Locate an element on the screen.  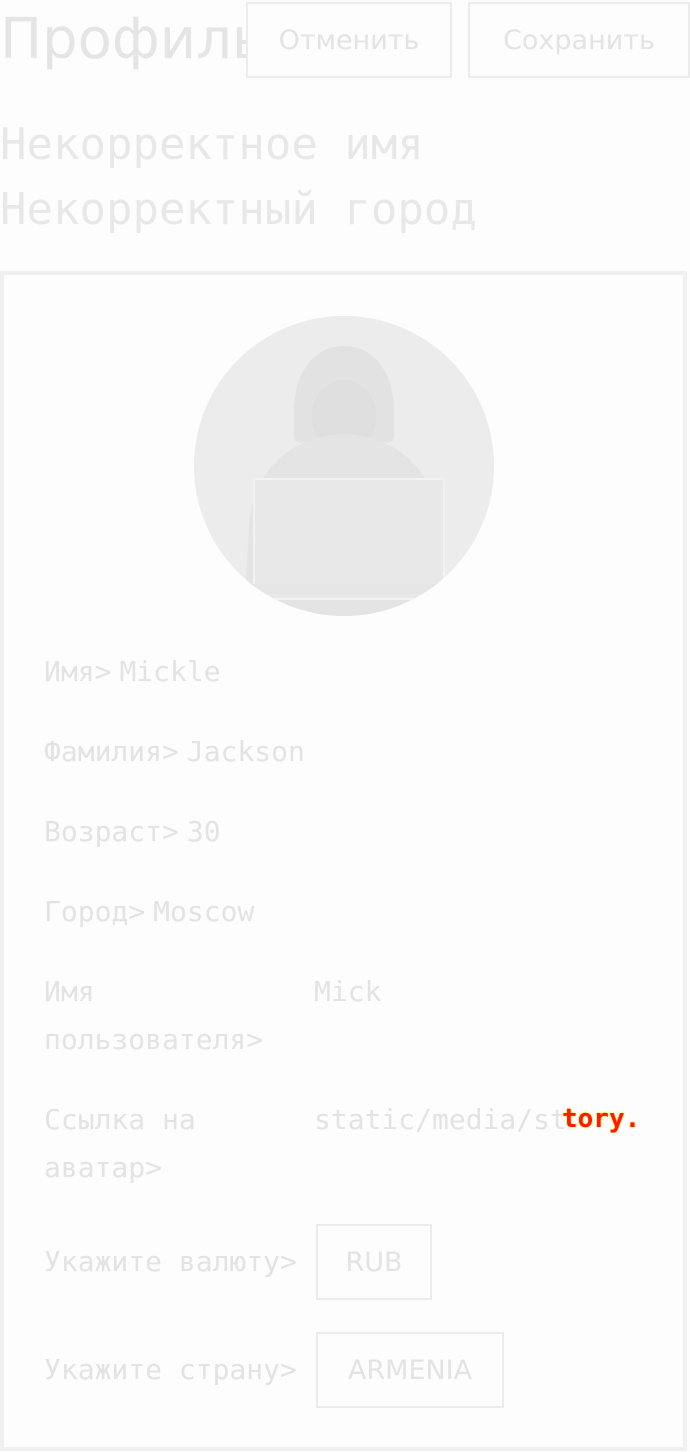
username-input: Mick is located at coordinates (347, 992).